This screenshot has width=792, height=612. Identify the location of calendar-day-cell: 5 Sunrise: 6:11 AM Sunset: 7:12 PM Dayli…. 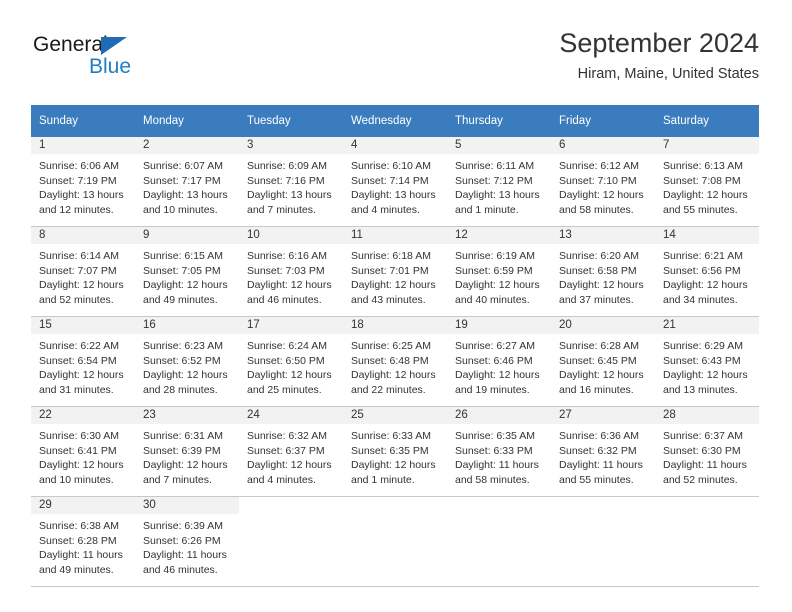
(499, 182).